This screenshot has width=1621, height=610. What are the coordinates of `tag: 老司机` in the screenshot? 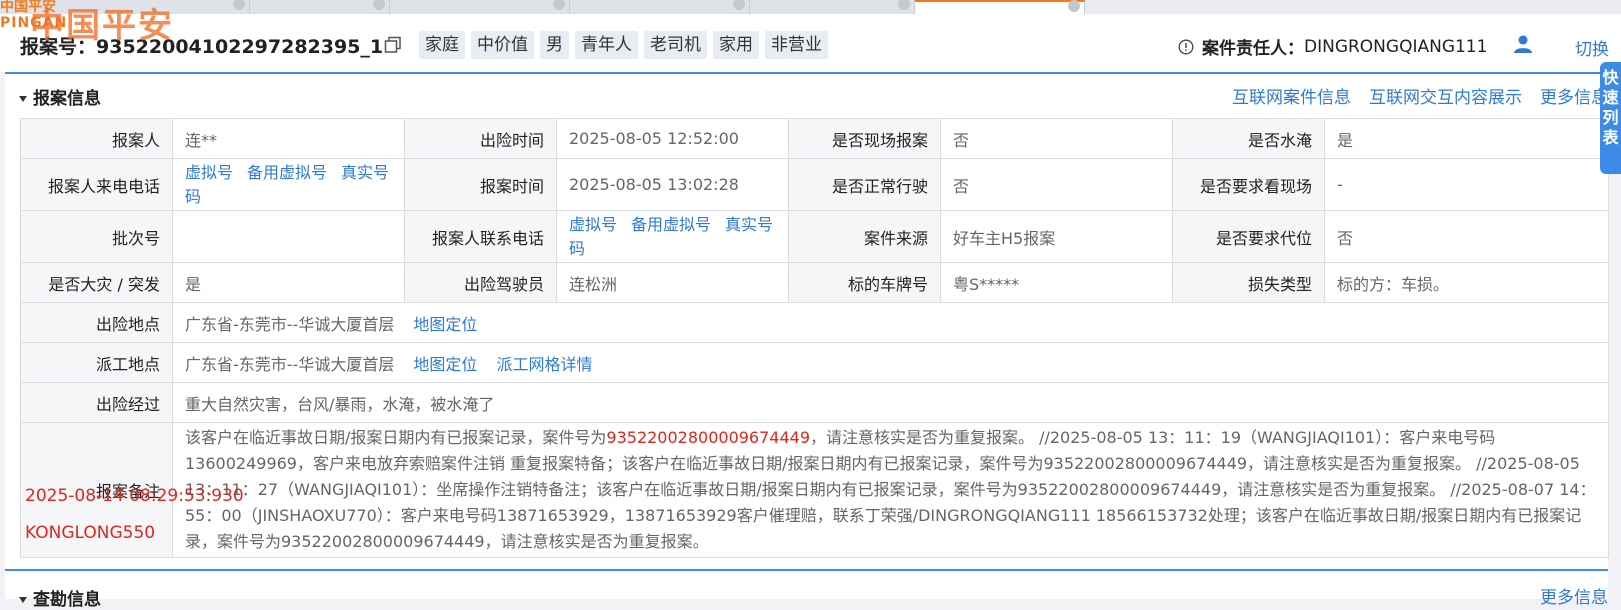 It's located at (675, 45).